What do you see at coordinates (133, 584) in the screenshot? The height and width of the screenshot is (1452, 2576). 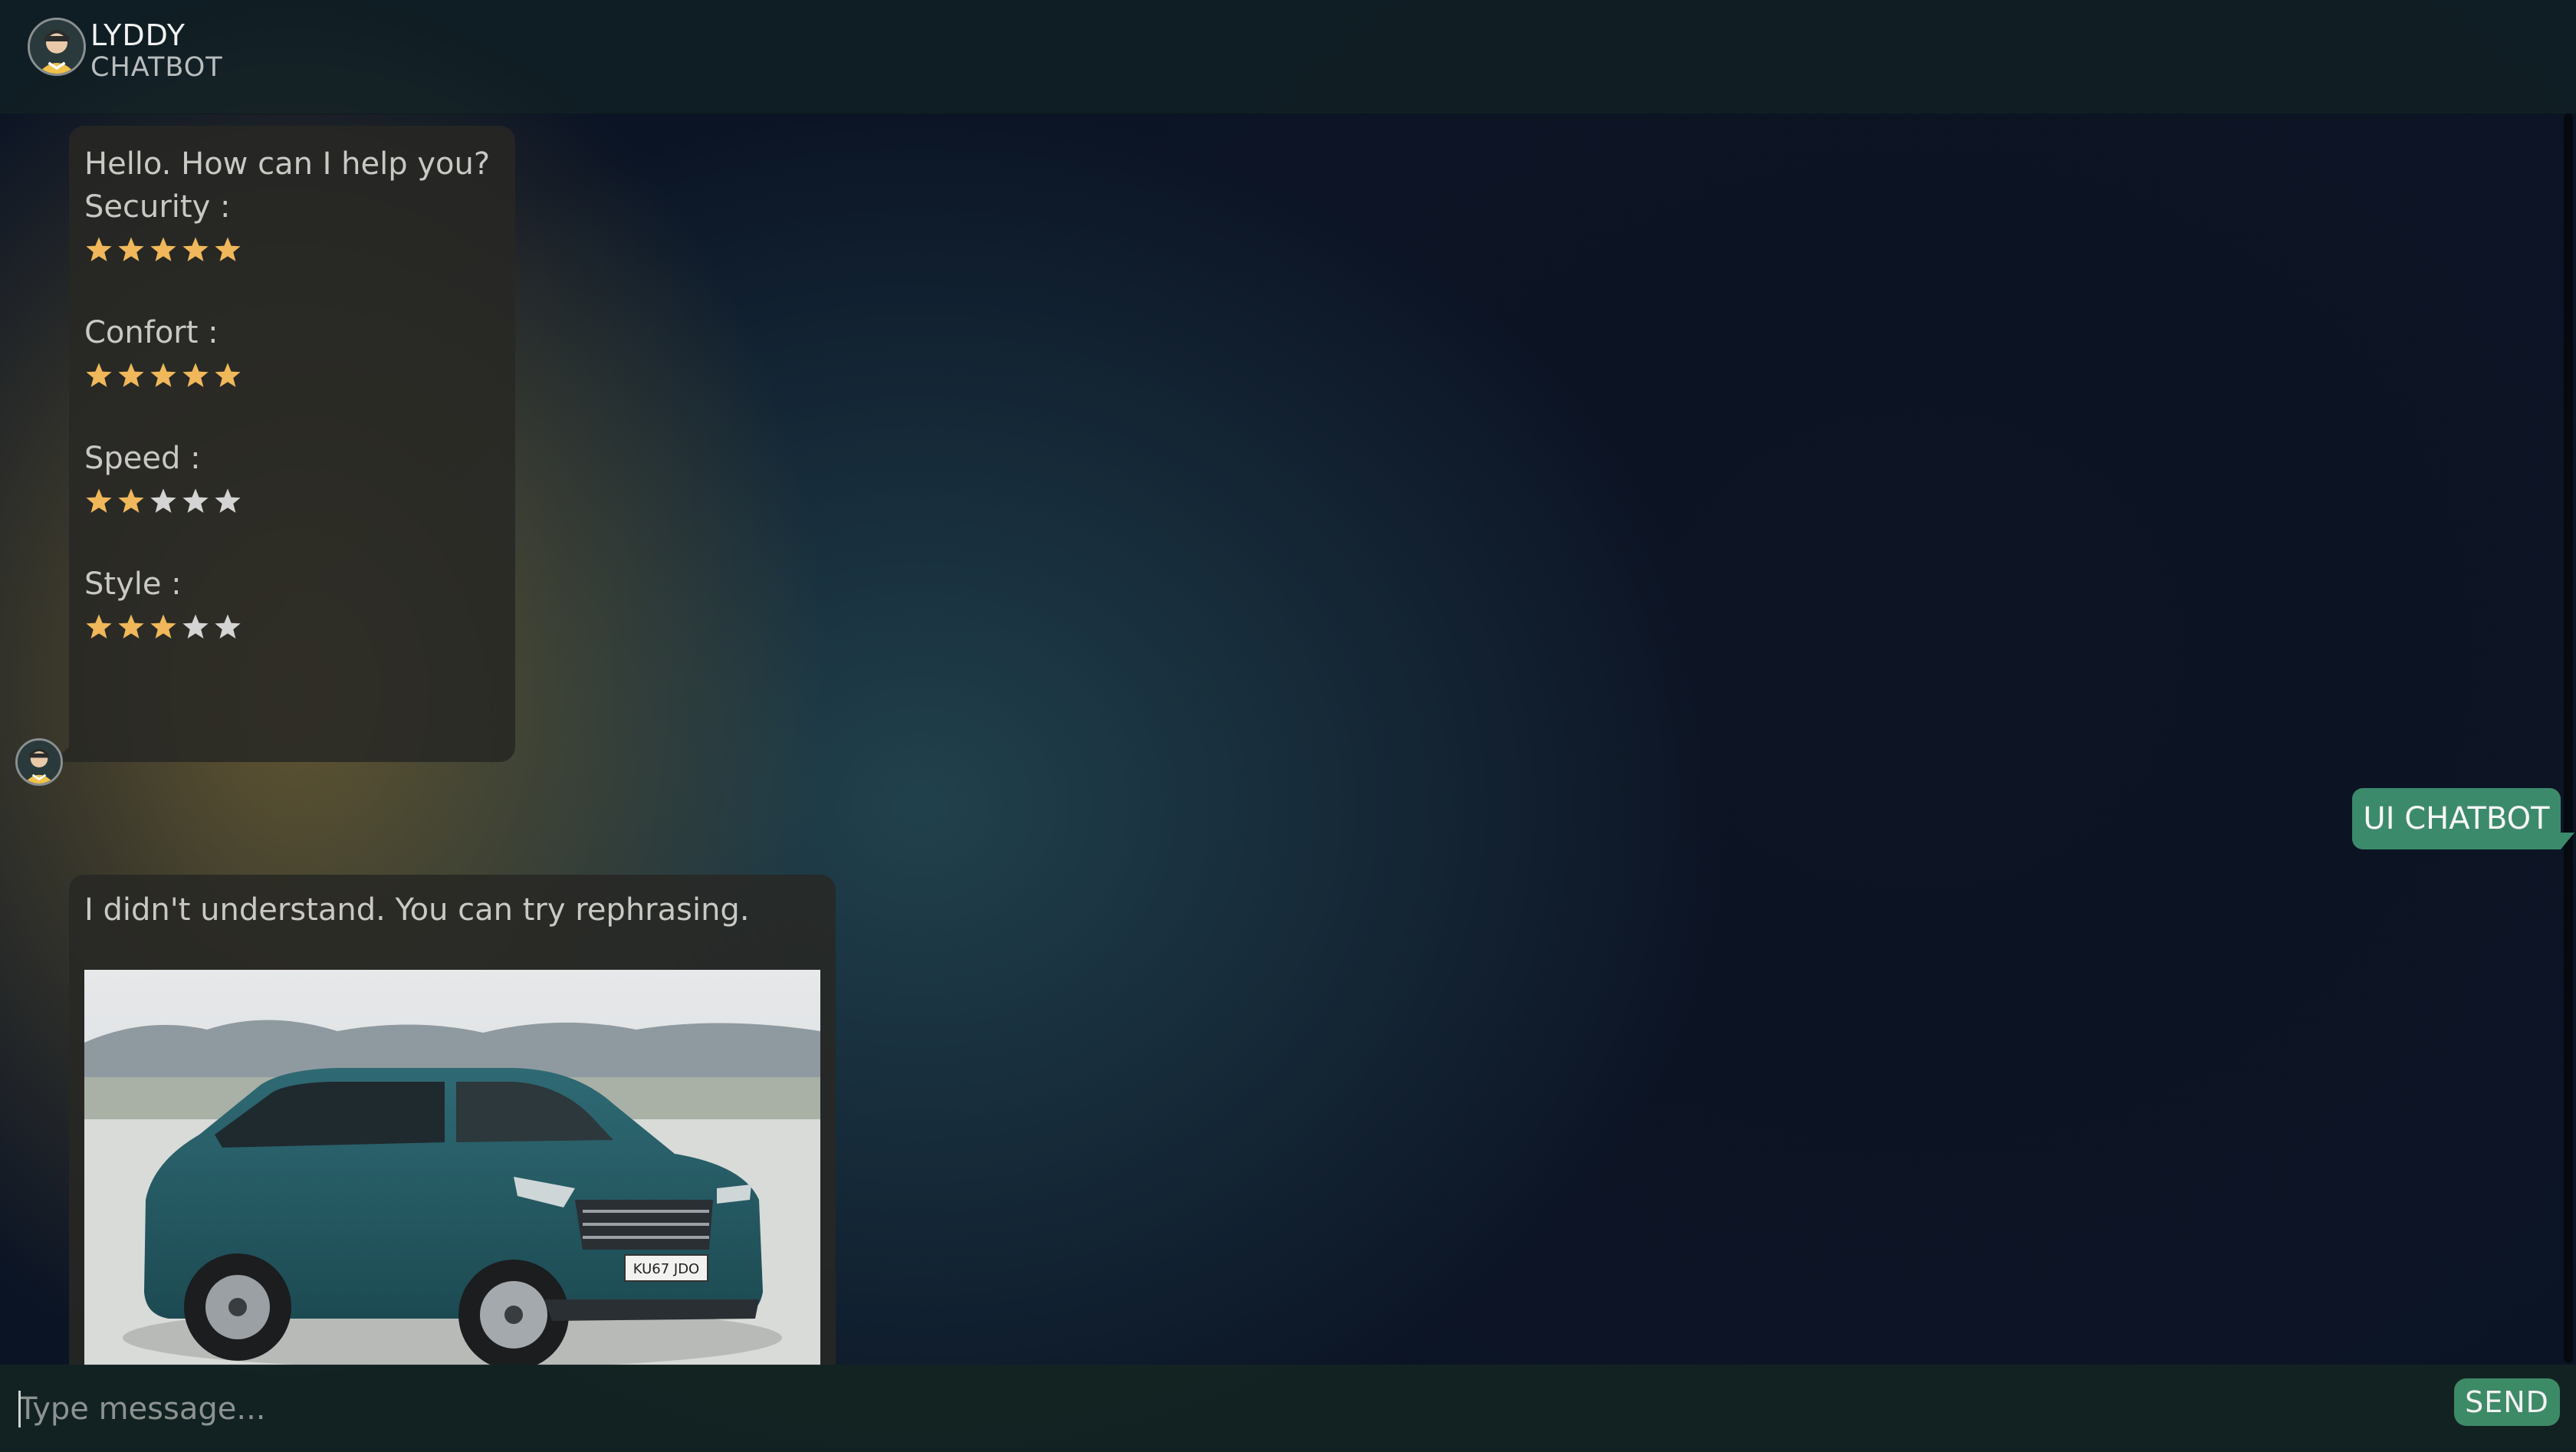 I see `rating-label: Style :` at bounding box center [133, 584].